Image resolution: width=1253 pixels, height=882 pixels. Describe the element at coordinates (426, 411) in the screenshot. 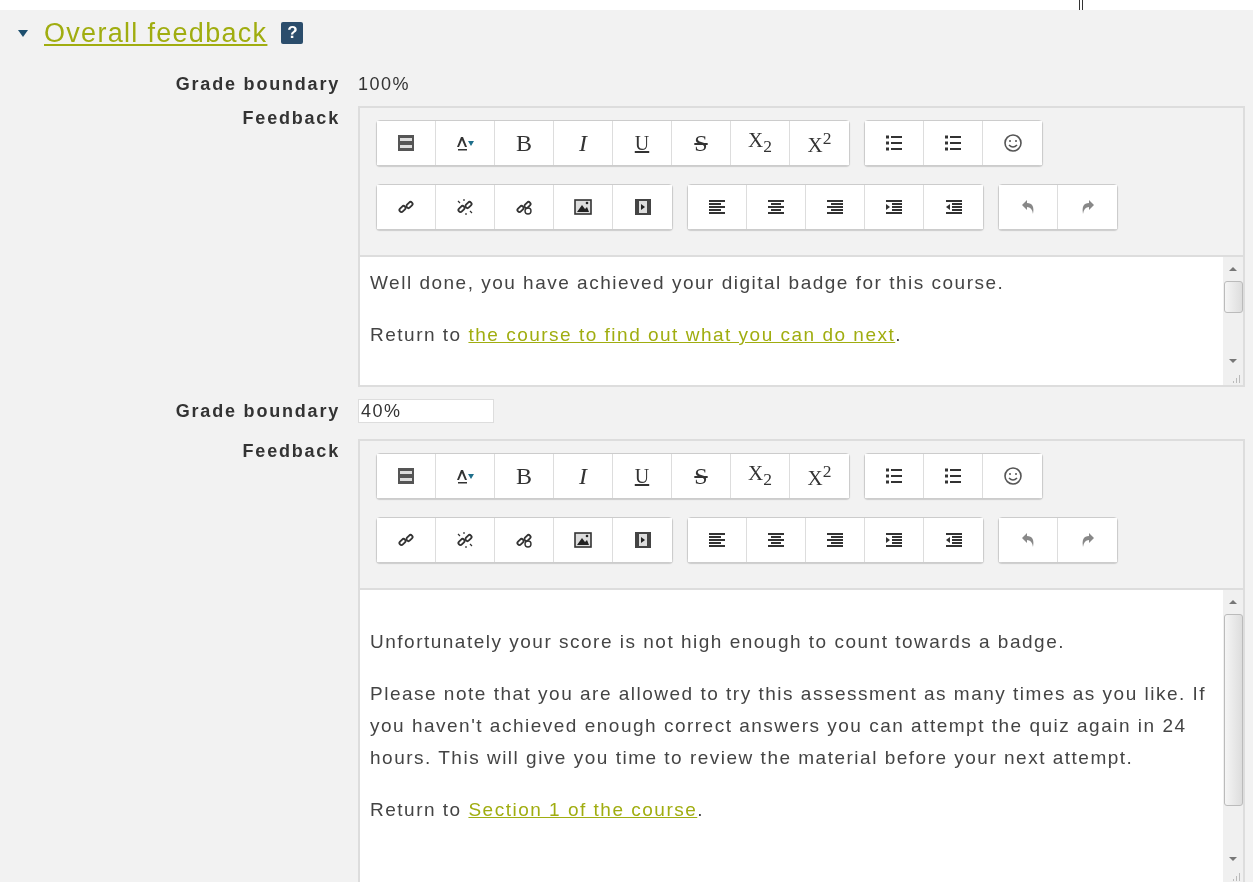

I see `grade-input-field: 40%` at that location.